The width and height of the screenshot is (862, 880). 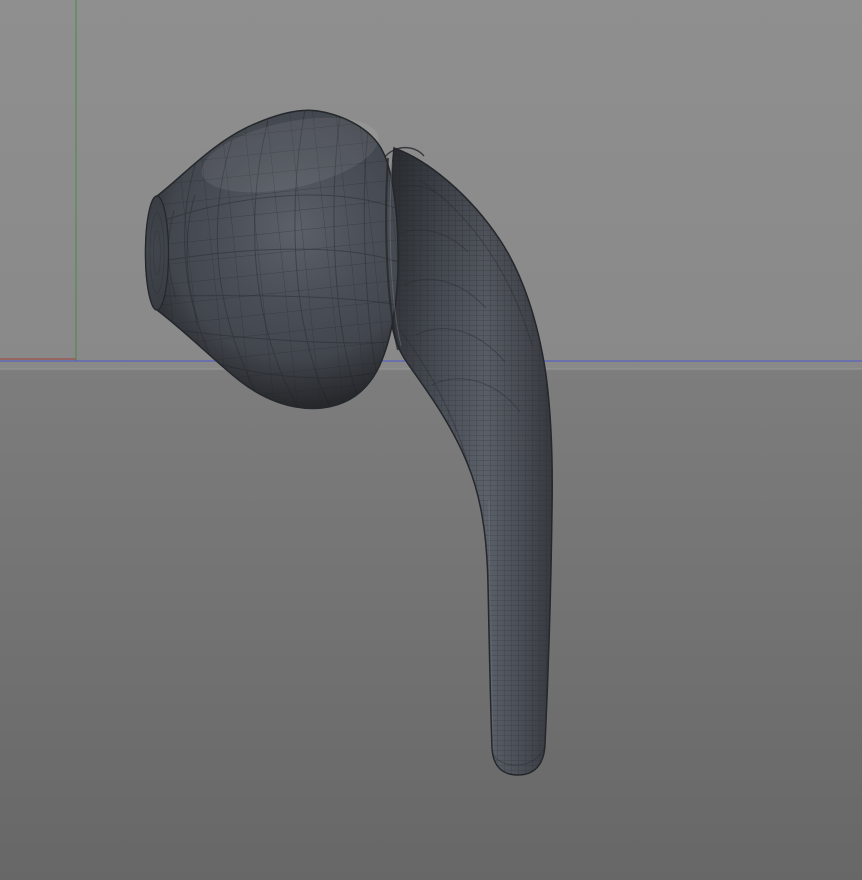 I want to click on ear-tip-cap, so click(x=157, y=253).